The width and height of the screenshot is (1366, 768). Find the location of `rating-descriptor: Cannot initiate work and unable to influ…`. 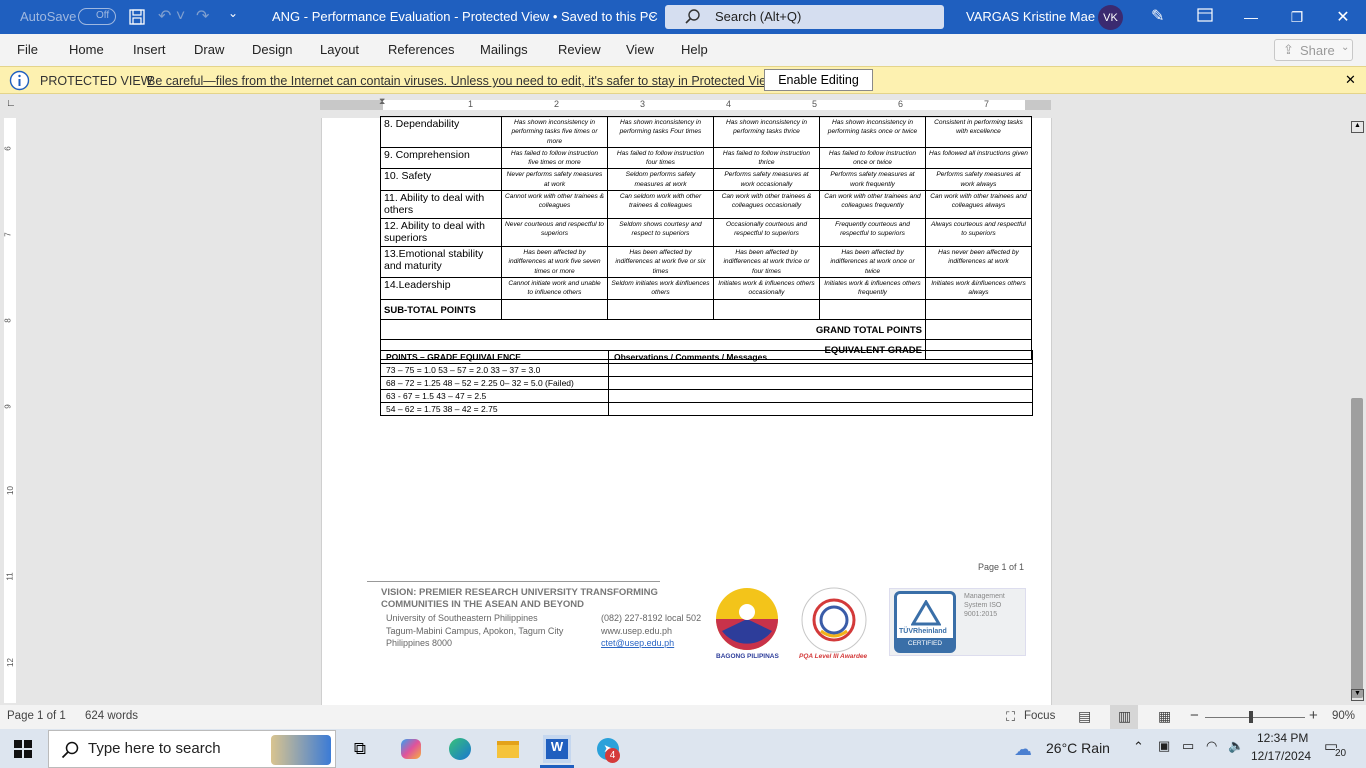

rating-descriptor: Cannot initiate work and unable to influ… is located at coordinates (554, 288).